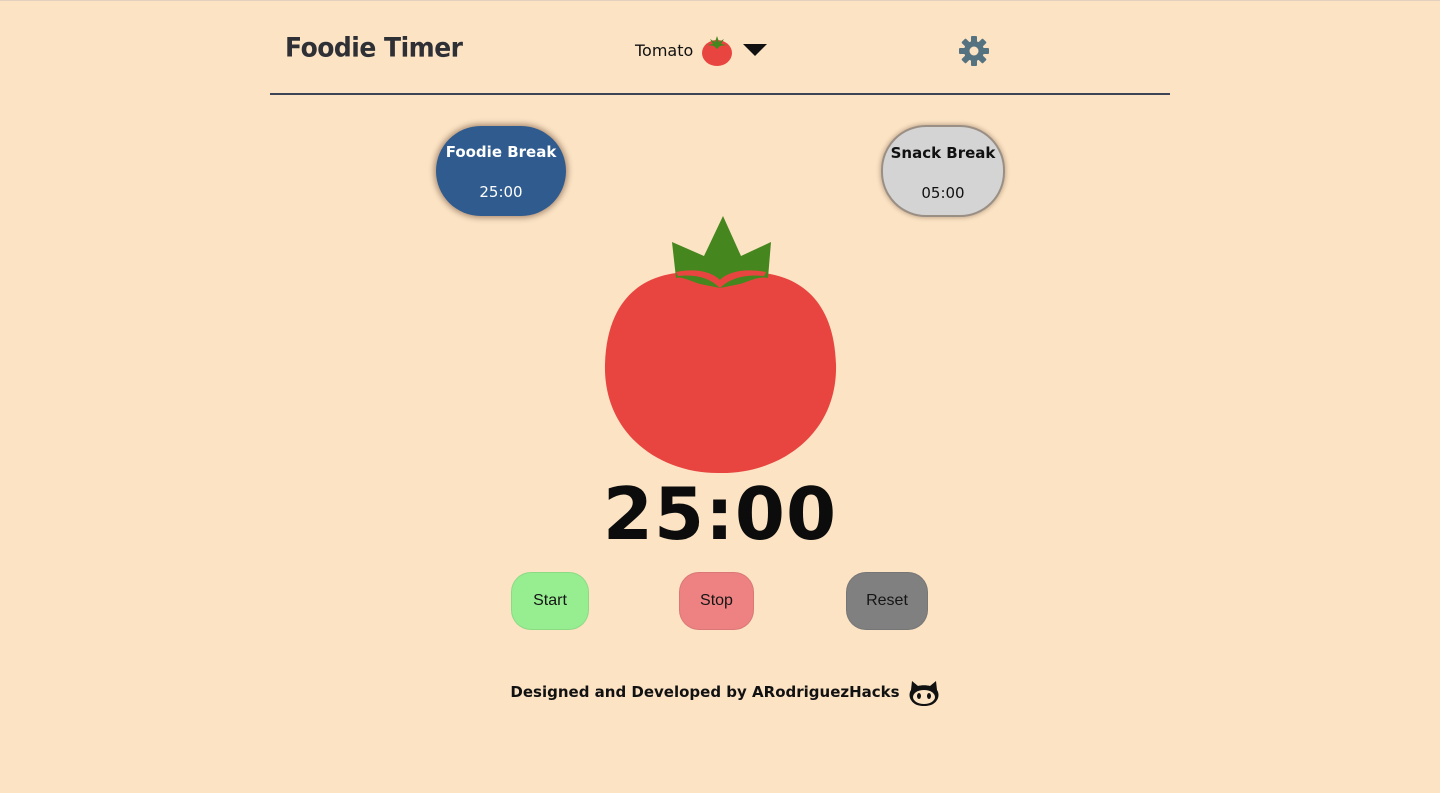 The image size is (1440, 793). What do you see at coordinates (720, 514) in the screenshot?
I see `timer-display: 25:00` at bounding box center [720, 514].